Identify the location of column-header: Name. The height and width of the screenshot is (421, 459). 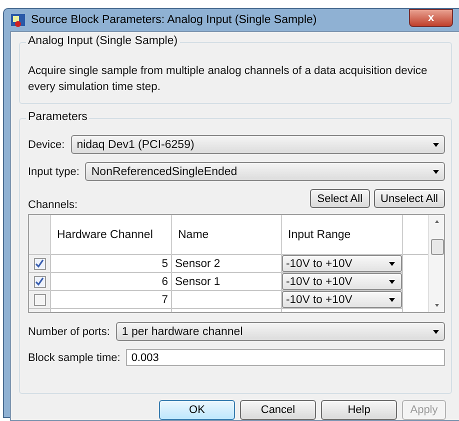
(227, 235).